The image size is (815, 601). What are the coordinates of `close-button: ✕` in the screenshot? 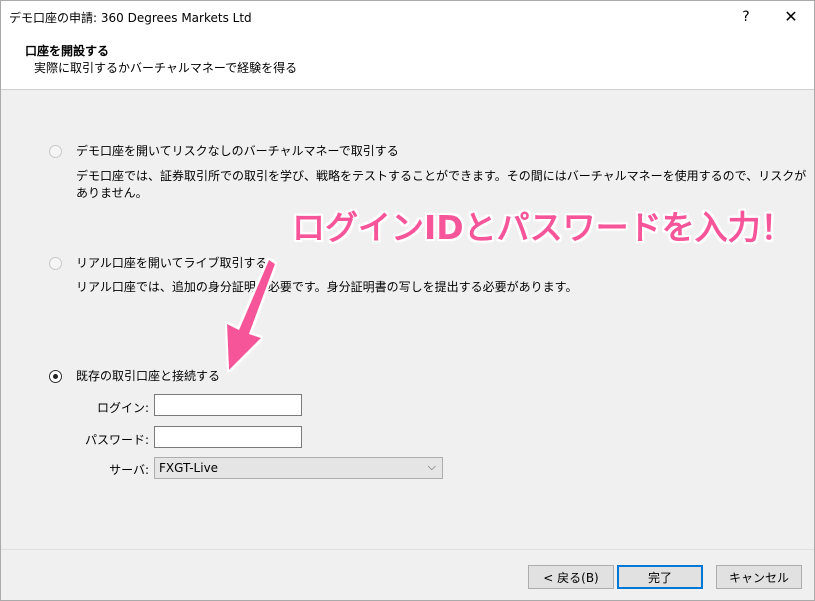 It's located at (791, 16).